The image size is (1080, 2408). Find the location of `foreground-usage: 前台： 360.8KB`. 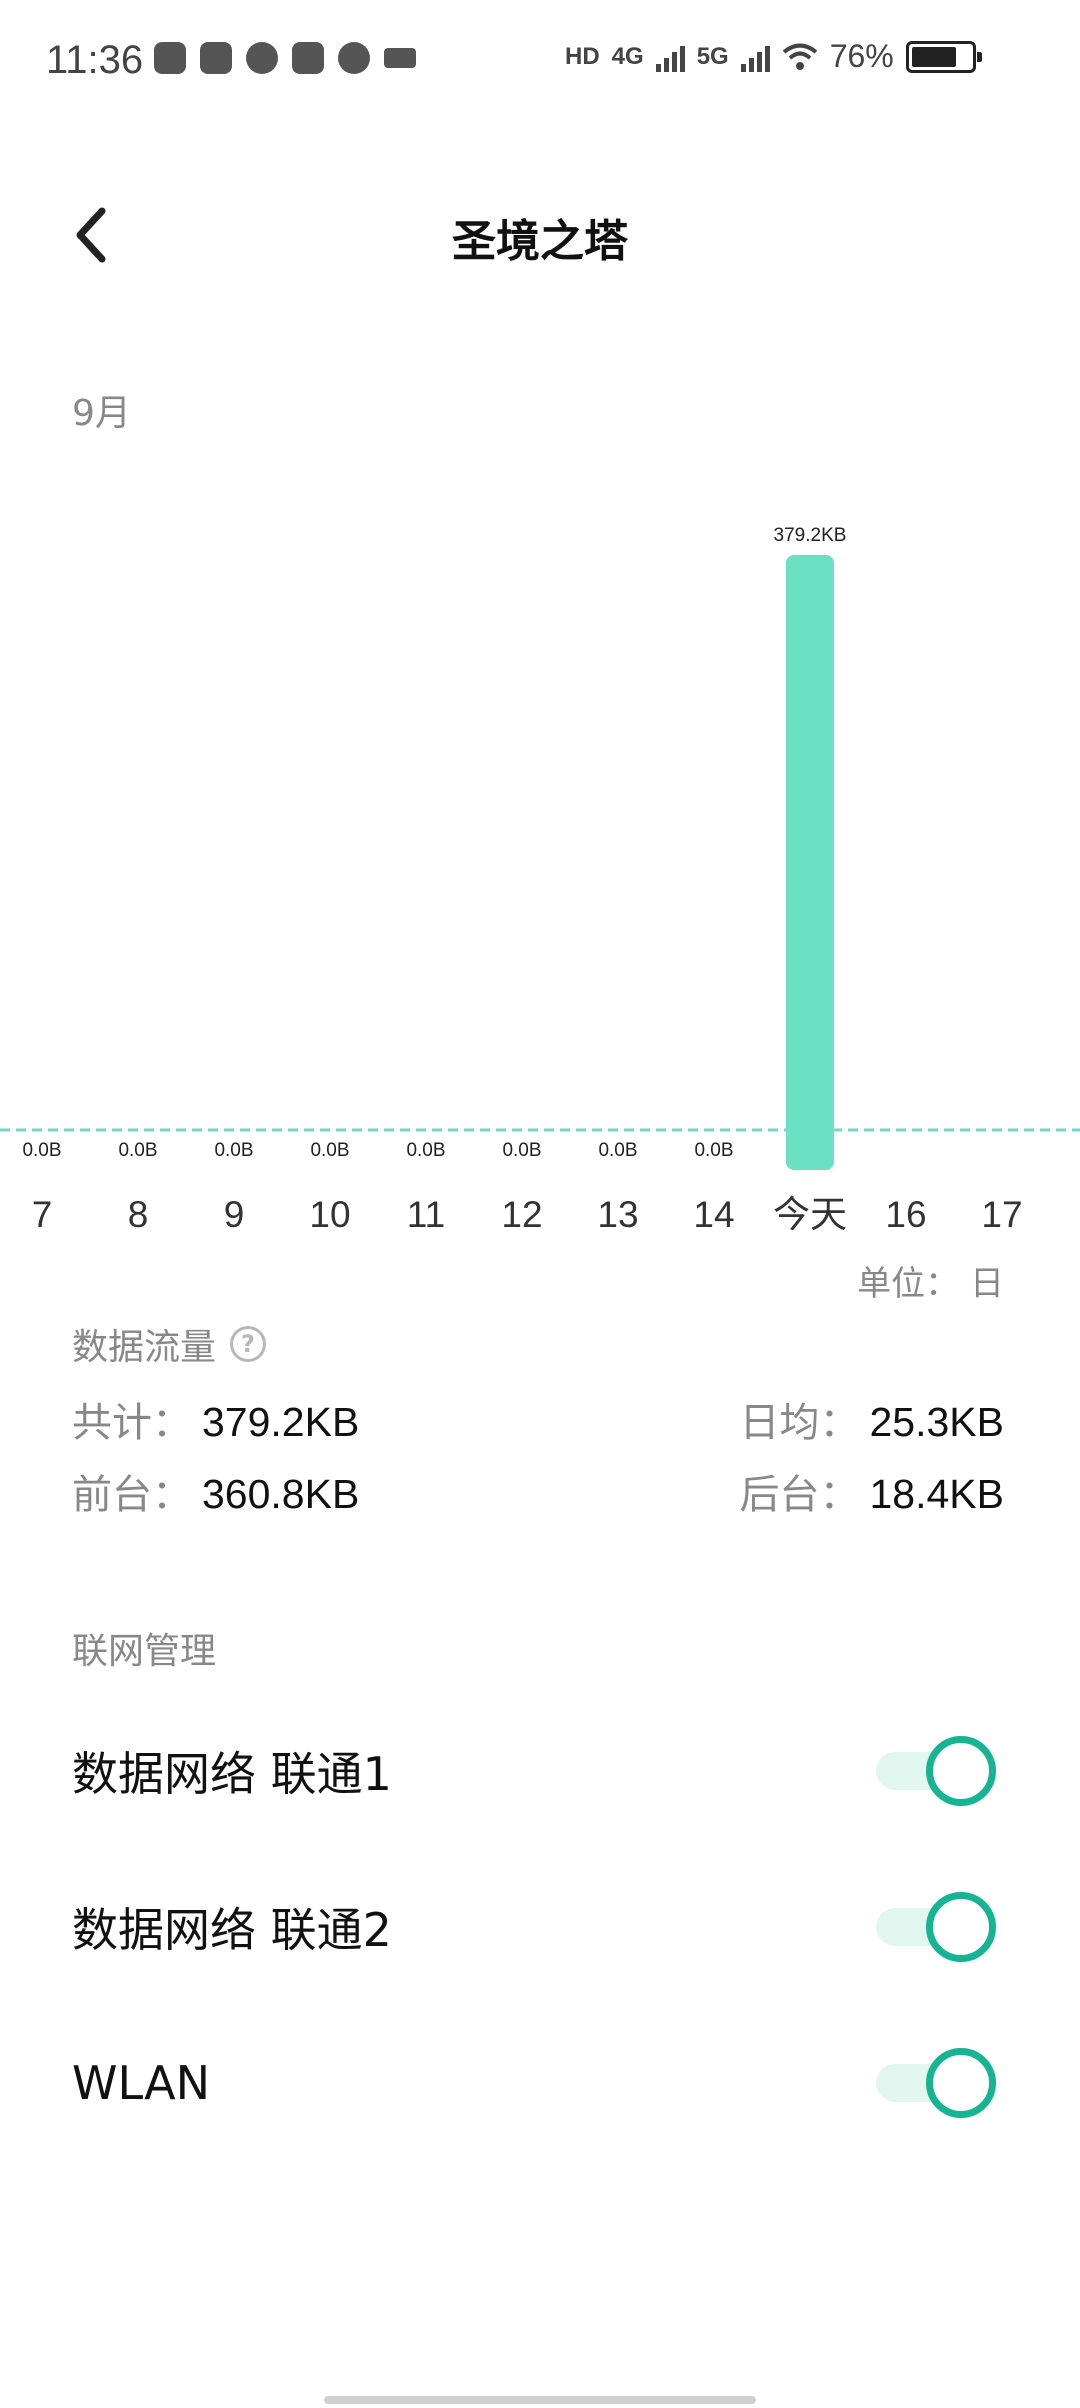

foreground-usage: 前台： 360.8KB is located at coordinates (215, 1491).